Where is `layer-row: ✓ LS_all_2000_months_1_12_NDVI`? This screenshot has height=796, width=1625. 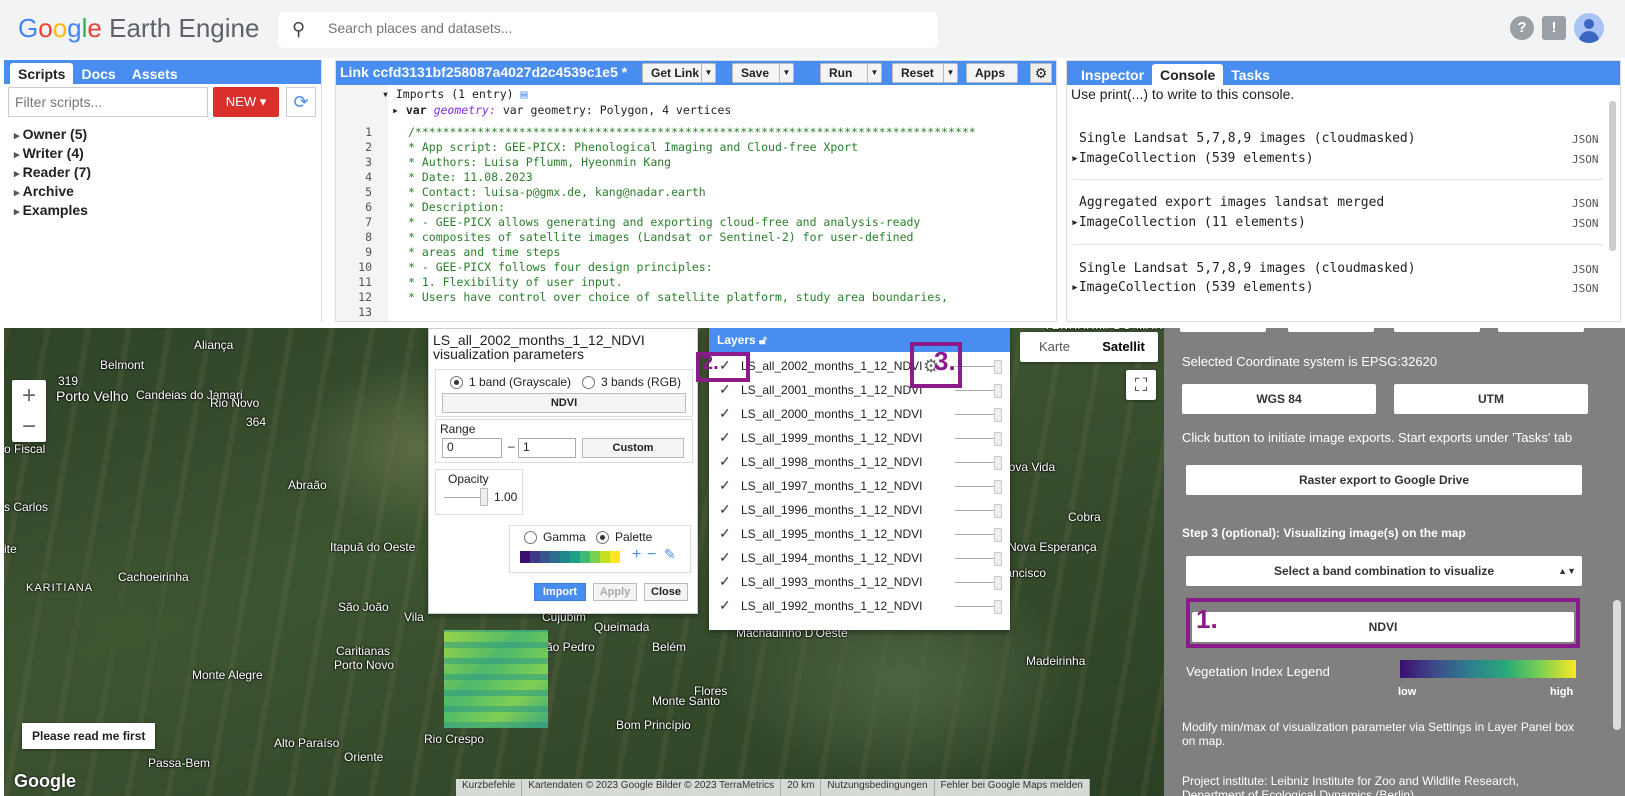
layer-row: ✓ LS_all_2000_months_1_12_NDVI is located at coordinates (859, 414).